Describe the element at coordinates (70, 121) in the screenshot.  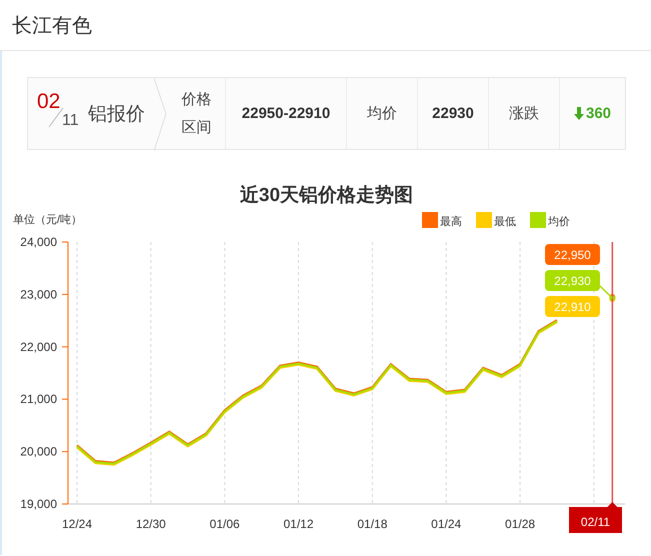
I see `day-text: 11` at that location.